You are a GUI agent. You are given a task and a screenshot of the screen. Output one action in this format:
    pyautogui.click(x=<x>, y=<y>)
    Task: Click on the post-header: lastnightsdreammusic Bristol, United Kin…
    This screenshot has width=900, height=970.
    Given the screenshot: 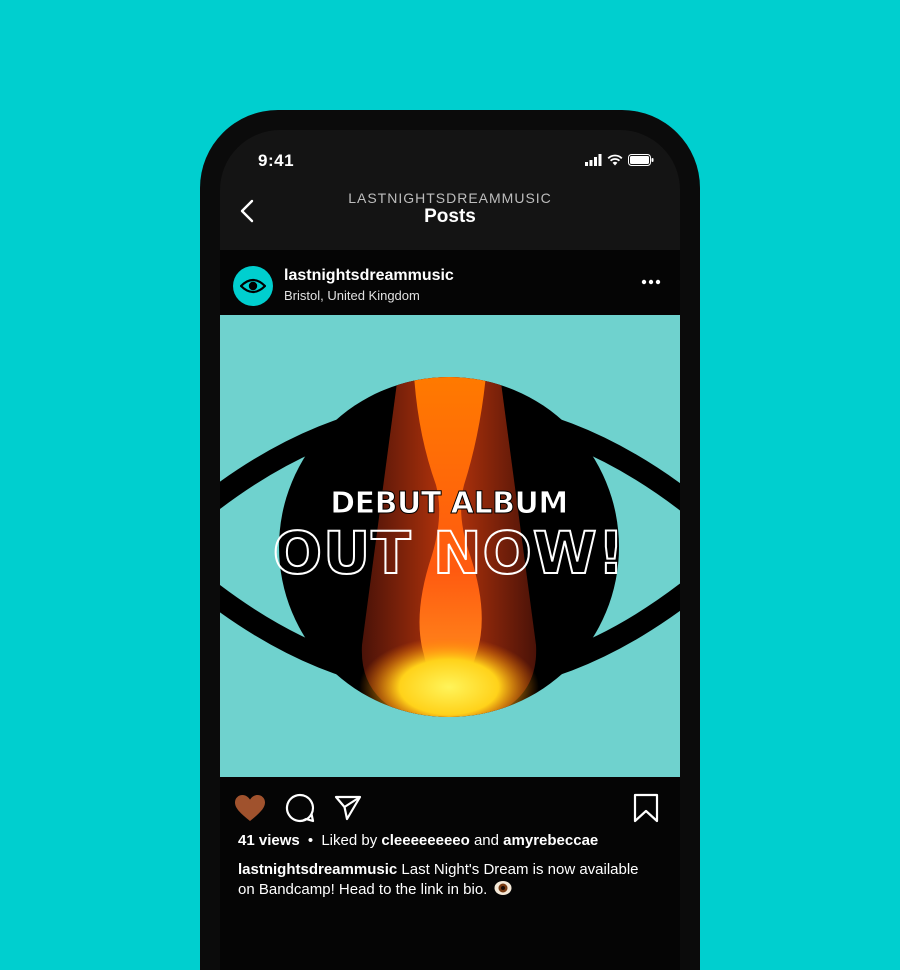 What is the action you would take?
    pyautogui.click(x=450, y=283)
    